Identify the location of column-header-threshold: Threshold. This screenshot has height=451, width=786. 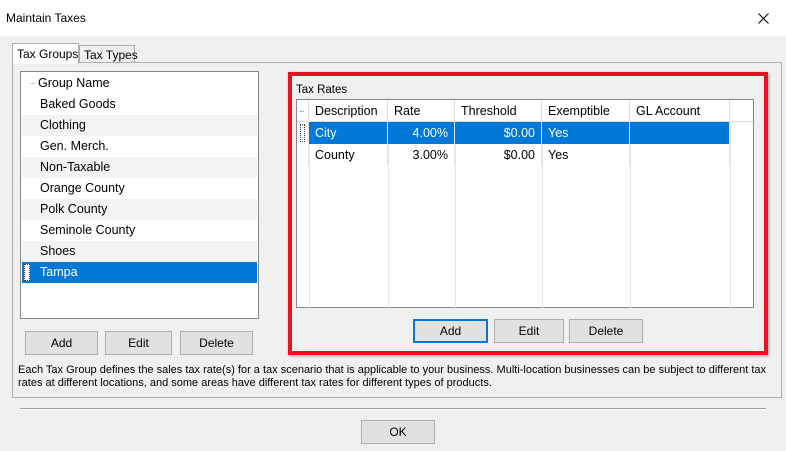
(498, 111).